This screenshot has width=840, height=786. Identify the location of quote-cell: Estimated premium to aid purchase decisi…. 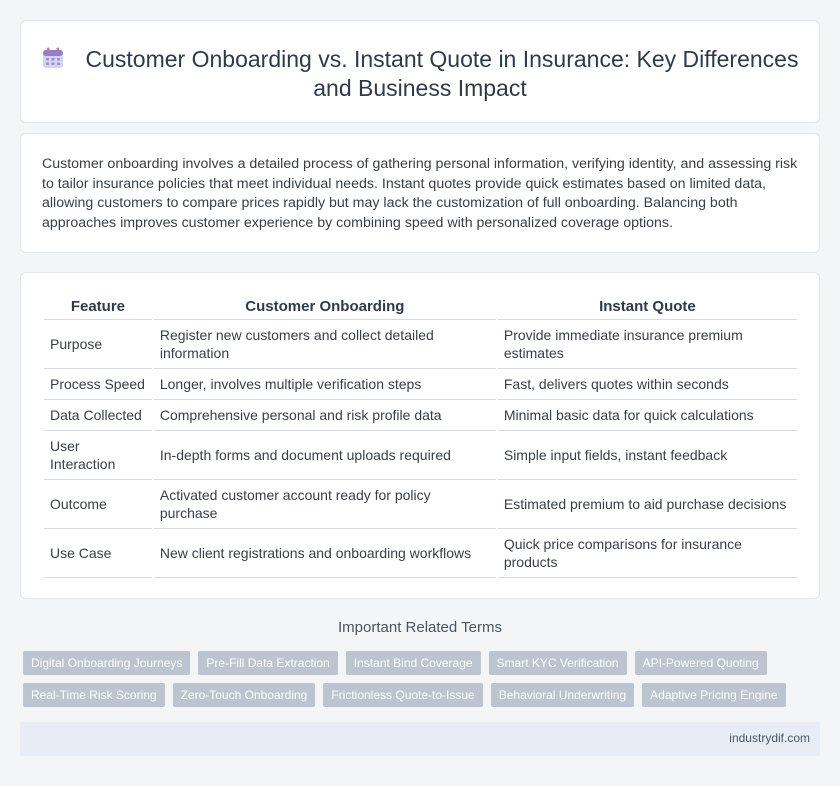
(647, 504).